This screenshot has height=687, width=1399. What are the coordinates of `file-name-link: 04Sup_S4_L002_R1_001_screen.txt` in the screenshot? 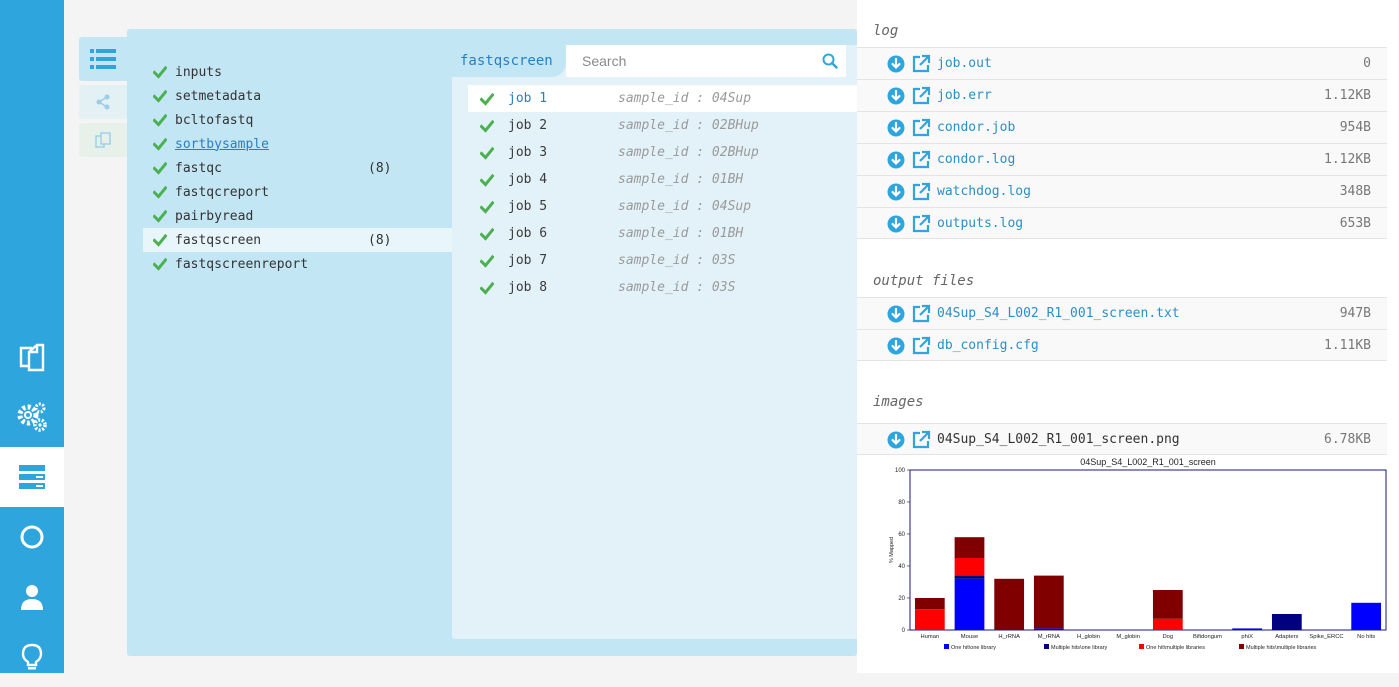 It's located at (1058, 313).